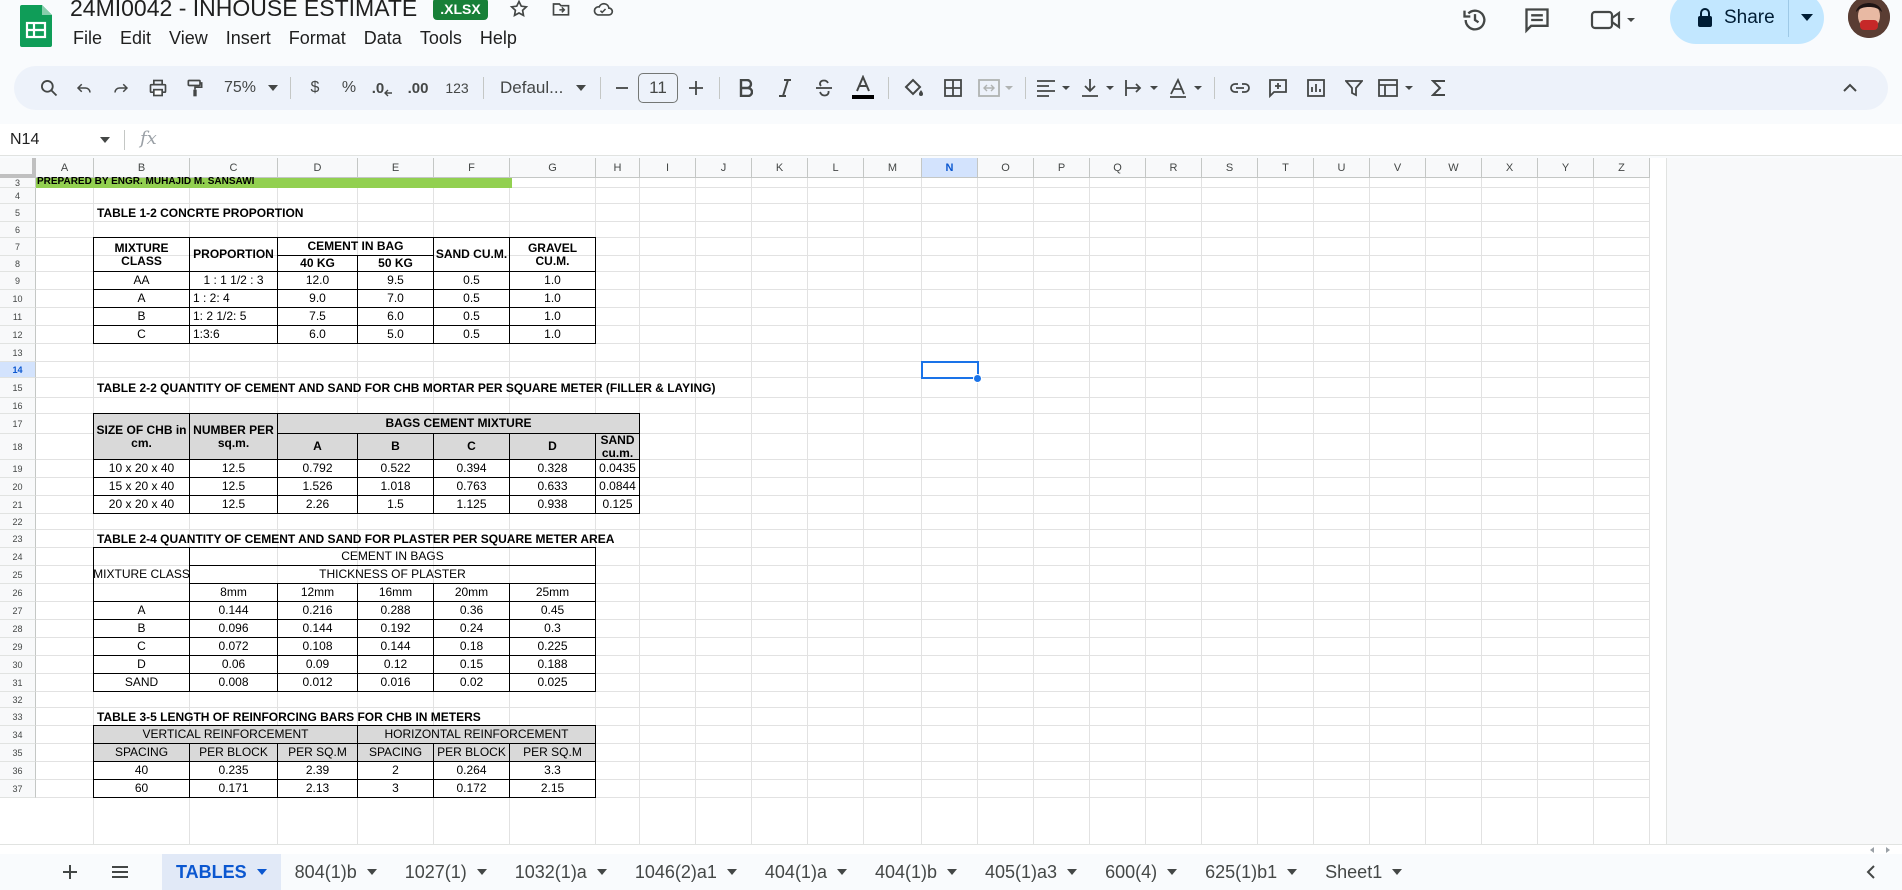 The width and height of the screenshot is (1902, 890). Describe the element at coordinates (1031, 872) in the screenshot. I see `sheet-tab-405-1-a3: 405(1)a3` at that location.